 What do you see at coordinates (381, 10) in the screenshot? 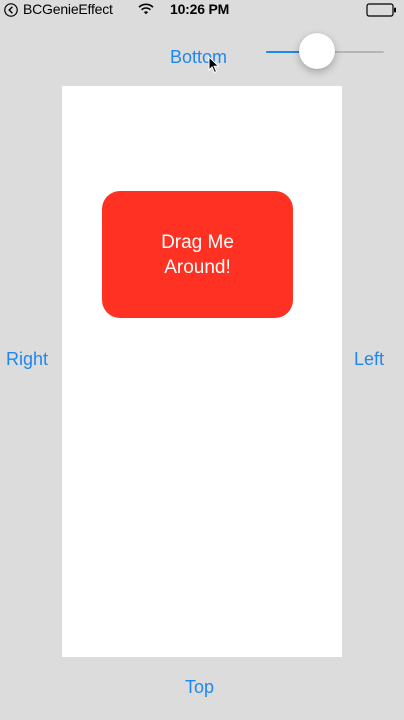
I see `battery-icon` at bounding box center [381, 10].